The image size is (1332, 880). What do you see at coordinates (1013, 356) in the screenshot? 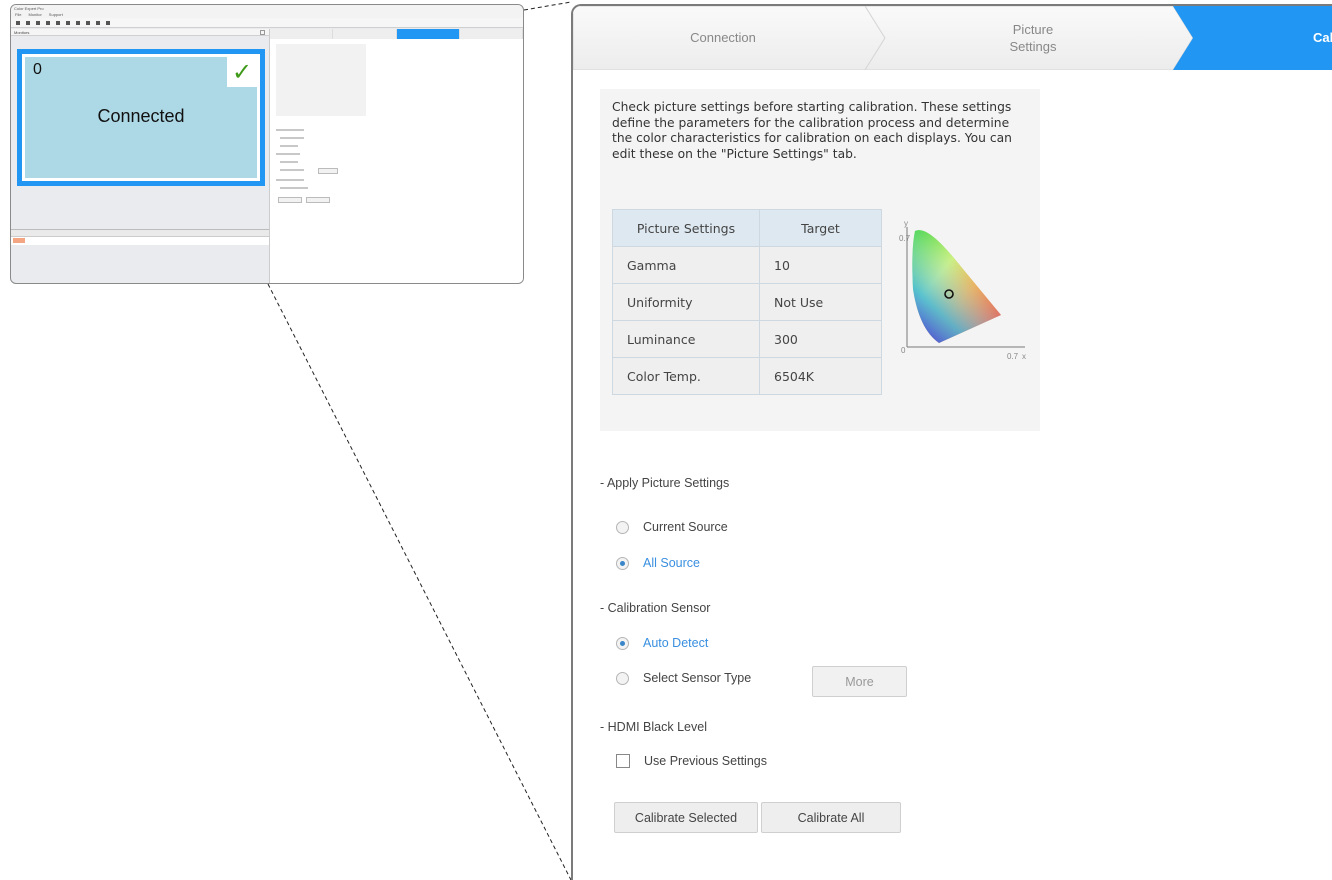
I see `gamut-x-tick-label: 0.7` at bounding box center [1013, 356].